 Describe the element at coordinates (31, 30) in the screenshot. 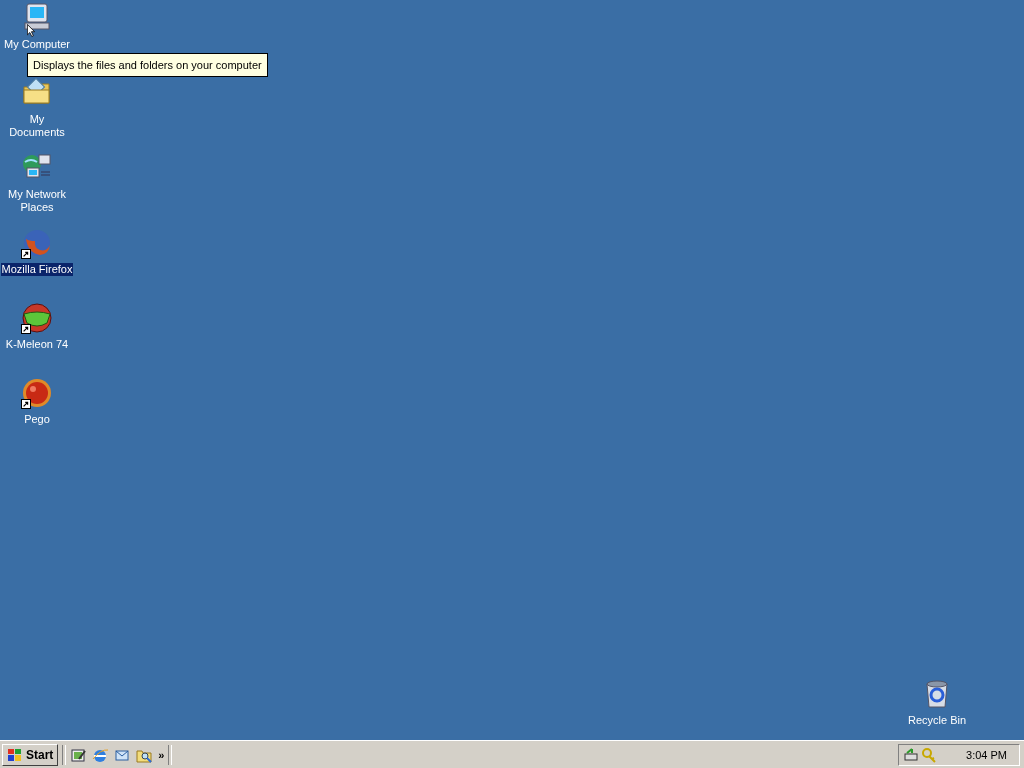

I see `mouse-pointer-icon` at that location.